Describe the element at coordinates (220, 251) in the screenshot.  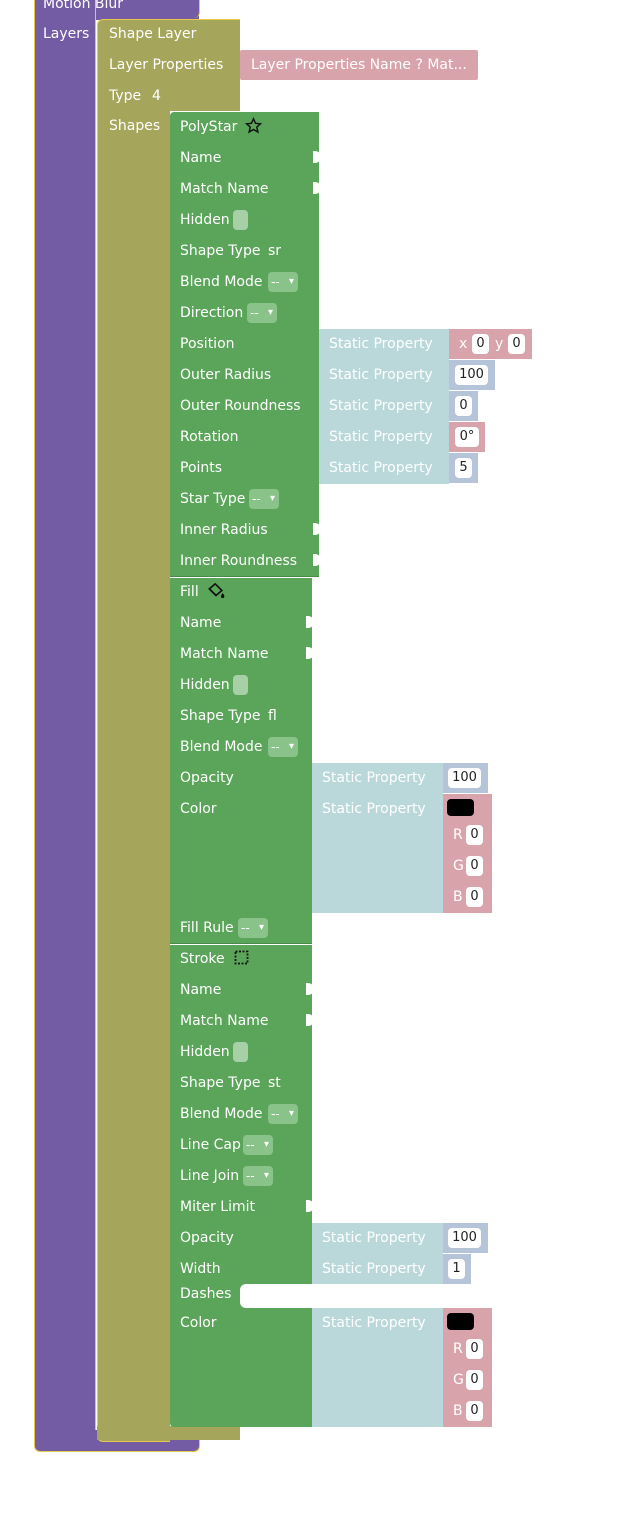
I see `polystar-shape-type-label: Shape Type` at that location.